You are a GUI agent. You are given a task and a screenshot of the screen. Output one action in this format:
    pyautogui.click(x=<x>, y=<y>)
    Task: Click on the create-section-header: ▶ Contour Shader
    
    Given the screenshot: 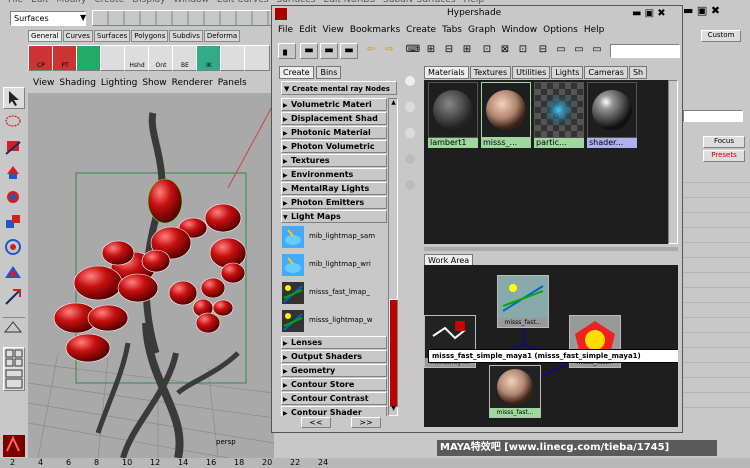 What is the action you would take?
    pyautogui.click(x=334, y=411)
    